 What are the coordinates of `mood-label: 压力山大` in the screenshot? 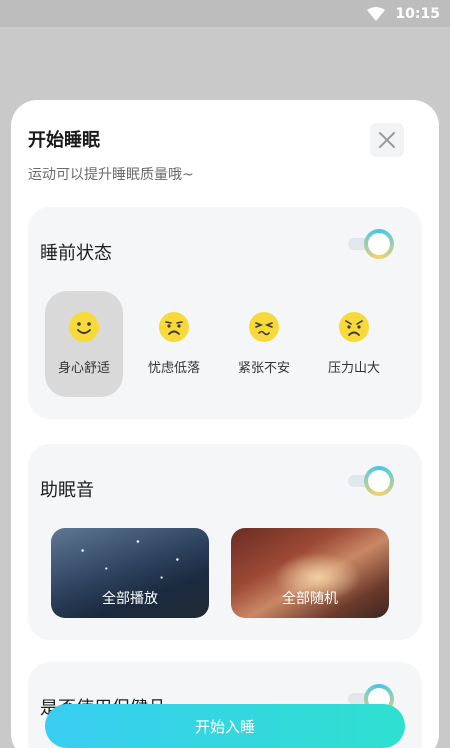 It's located at (353, 368).